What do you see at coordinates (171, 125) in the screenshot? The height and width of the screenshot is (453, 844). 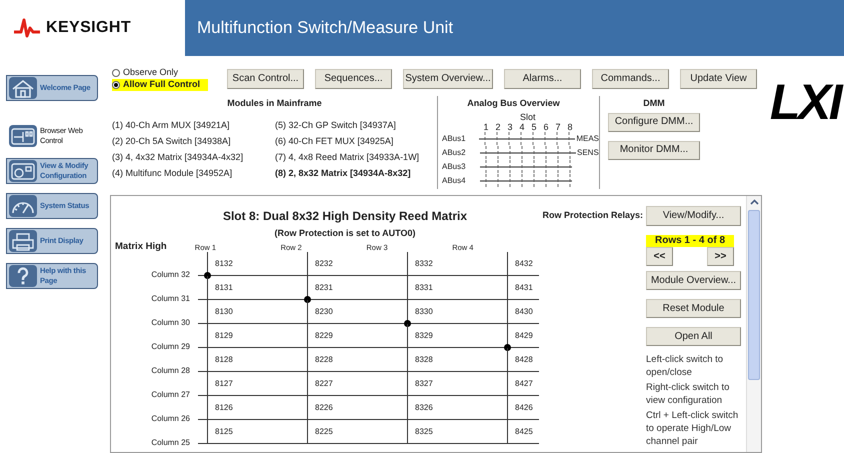 I see `module-entry: (1) 40-Ch Arm MUX [34921A]` at bounding box center [171, 125].